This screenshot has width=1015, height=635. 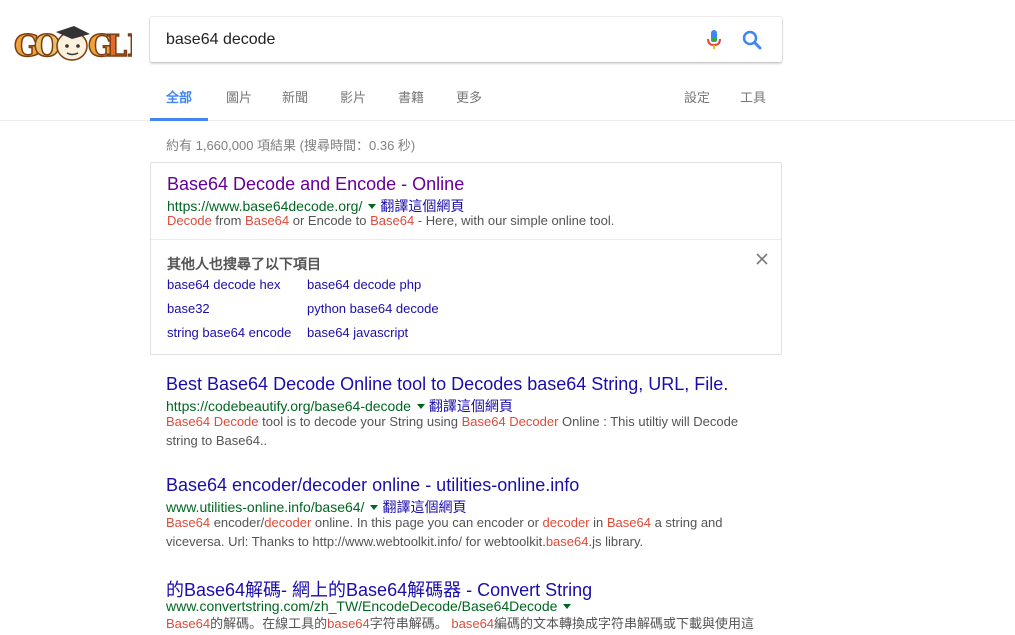 I want to click on close-icon, so click(x=762, y=259).